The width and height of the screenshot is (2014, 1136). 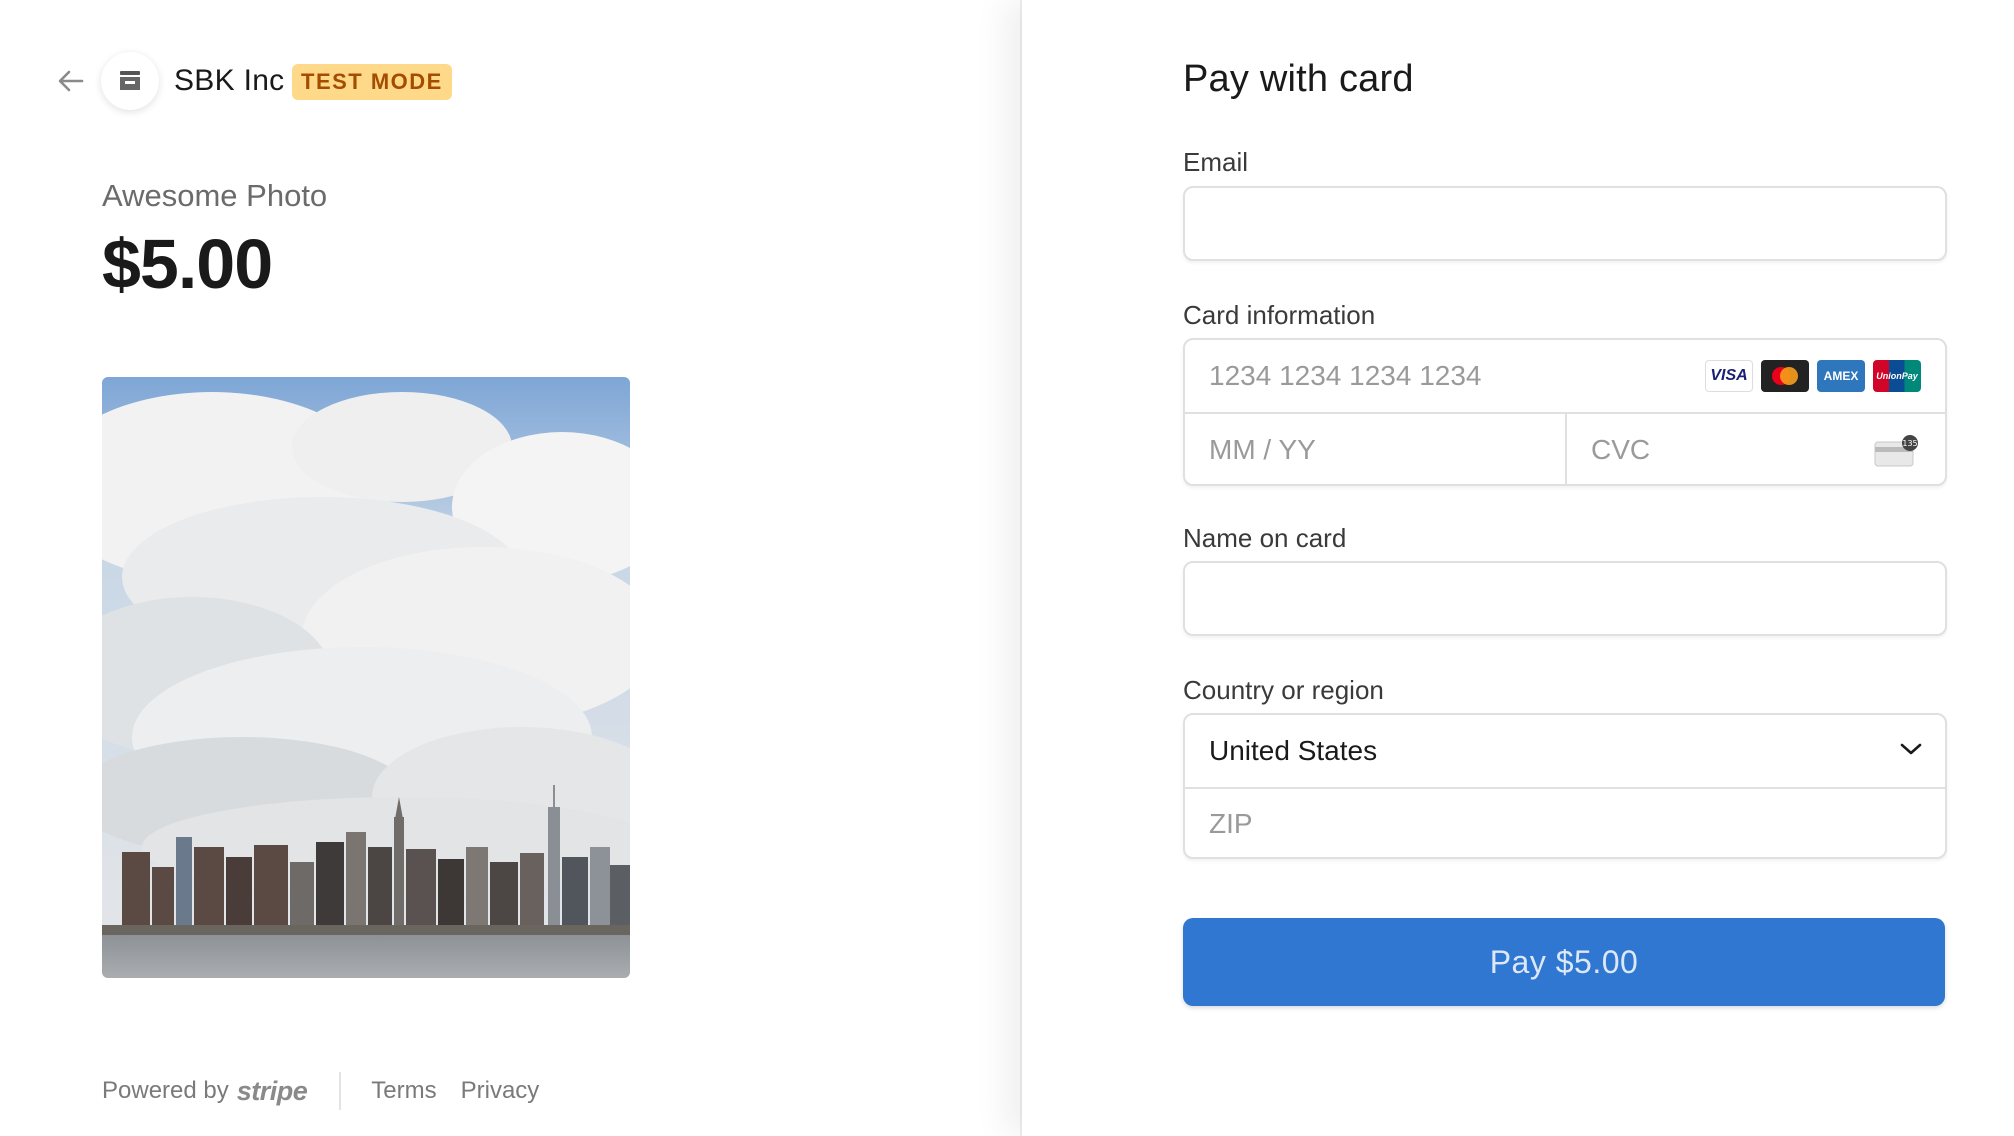 I want to click on card-cvc-icon: 135, so click(x=1897, y=453).